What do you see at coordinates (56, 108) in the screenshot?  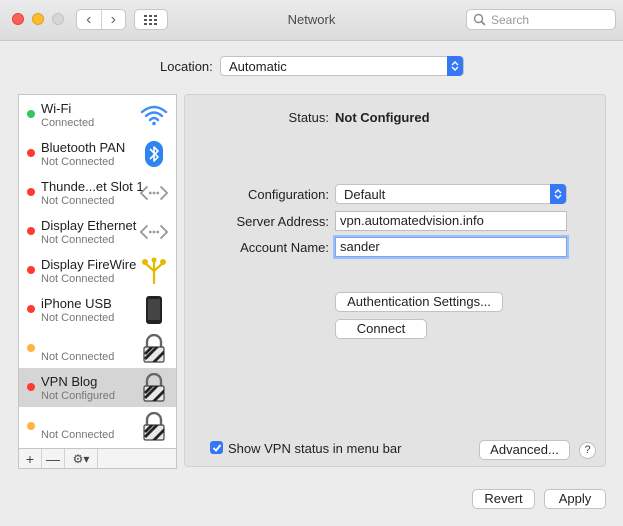 I see `service-name: Wi-Fi` at bounding box center [56, 108].